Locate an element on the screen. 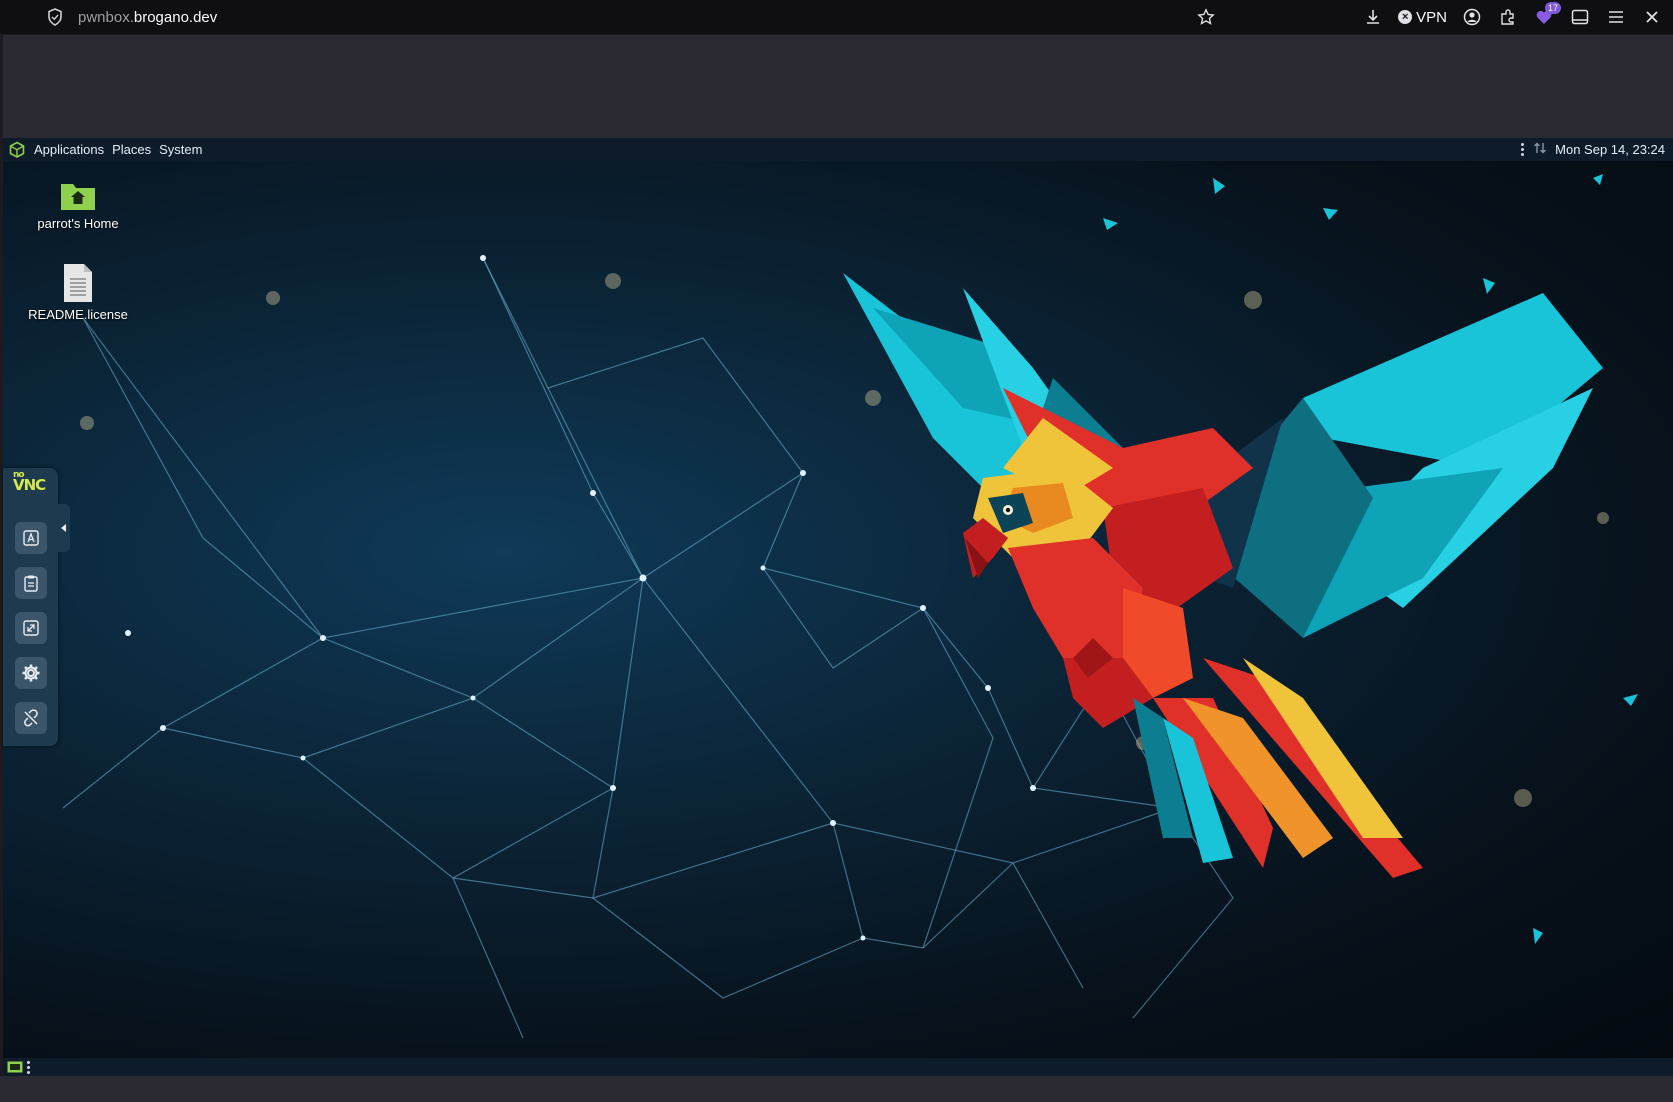 Image resolution: width=1673 pixels, height=1102 pixels. disconnect-button is located at coordinates (31, 718).